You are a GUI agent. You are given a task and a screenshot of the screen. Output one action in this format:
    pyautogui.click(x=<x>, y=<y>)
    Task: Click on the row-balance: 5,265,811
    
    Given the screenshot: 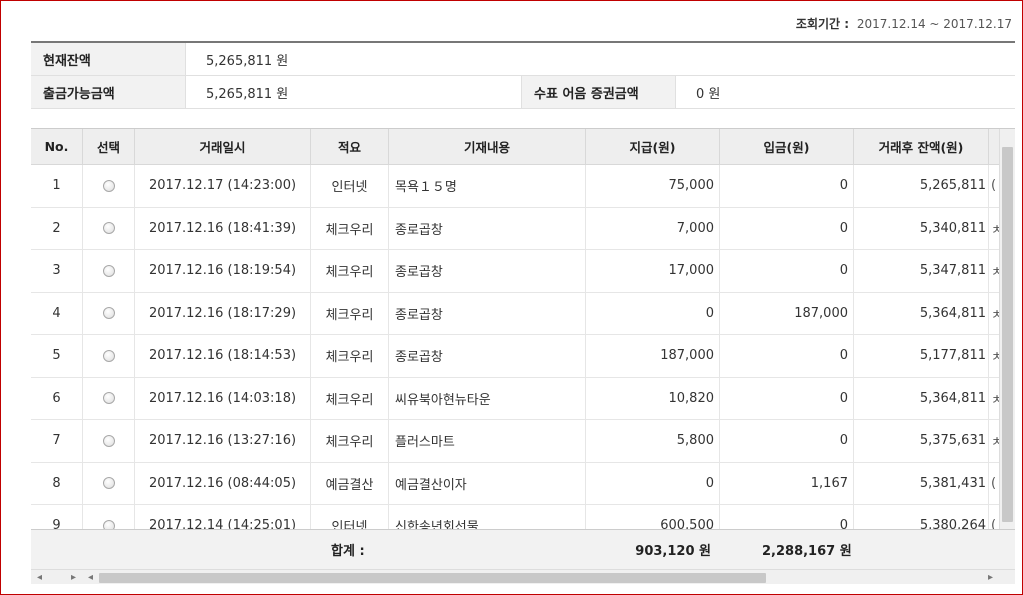 What is the action you would take?
    pyautogui.click(x=921, y=186)
    